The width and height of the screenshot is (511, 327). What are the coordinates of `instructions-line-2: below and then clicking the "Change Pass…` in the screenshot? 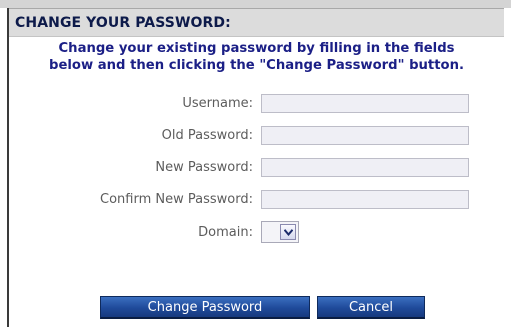 It's located at (256, 65).